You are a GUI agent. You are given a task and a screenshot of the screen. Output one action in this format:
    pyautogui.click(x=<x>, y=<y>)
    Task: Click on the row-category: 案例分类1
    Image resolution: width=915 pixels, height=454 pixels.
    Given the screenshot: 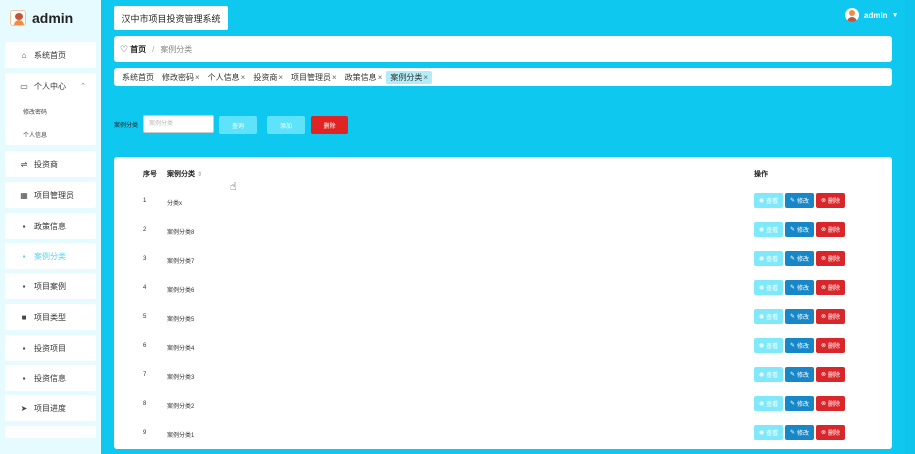 What is the action you would take?
    pyautogui.click(x=181, y=436)
    